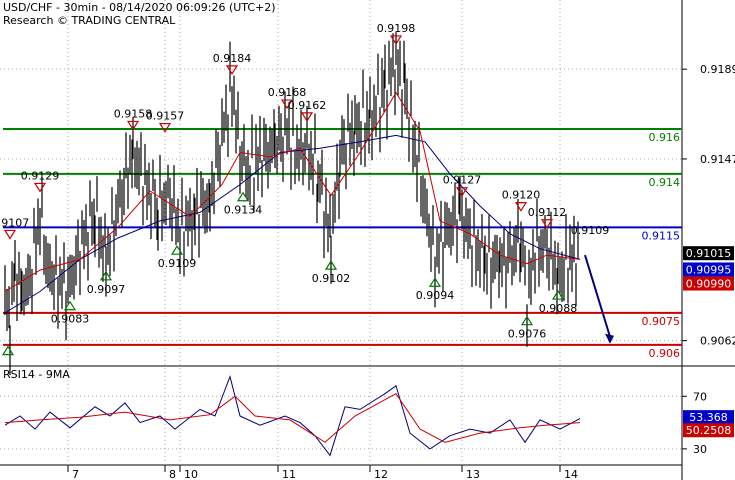 Image resolution: width=735 pixels, height=480 pixels. Describe the element at coordinates (547, 212) in the screenshot. I see `high-marker-label: 0.9112` at that location.